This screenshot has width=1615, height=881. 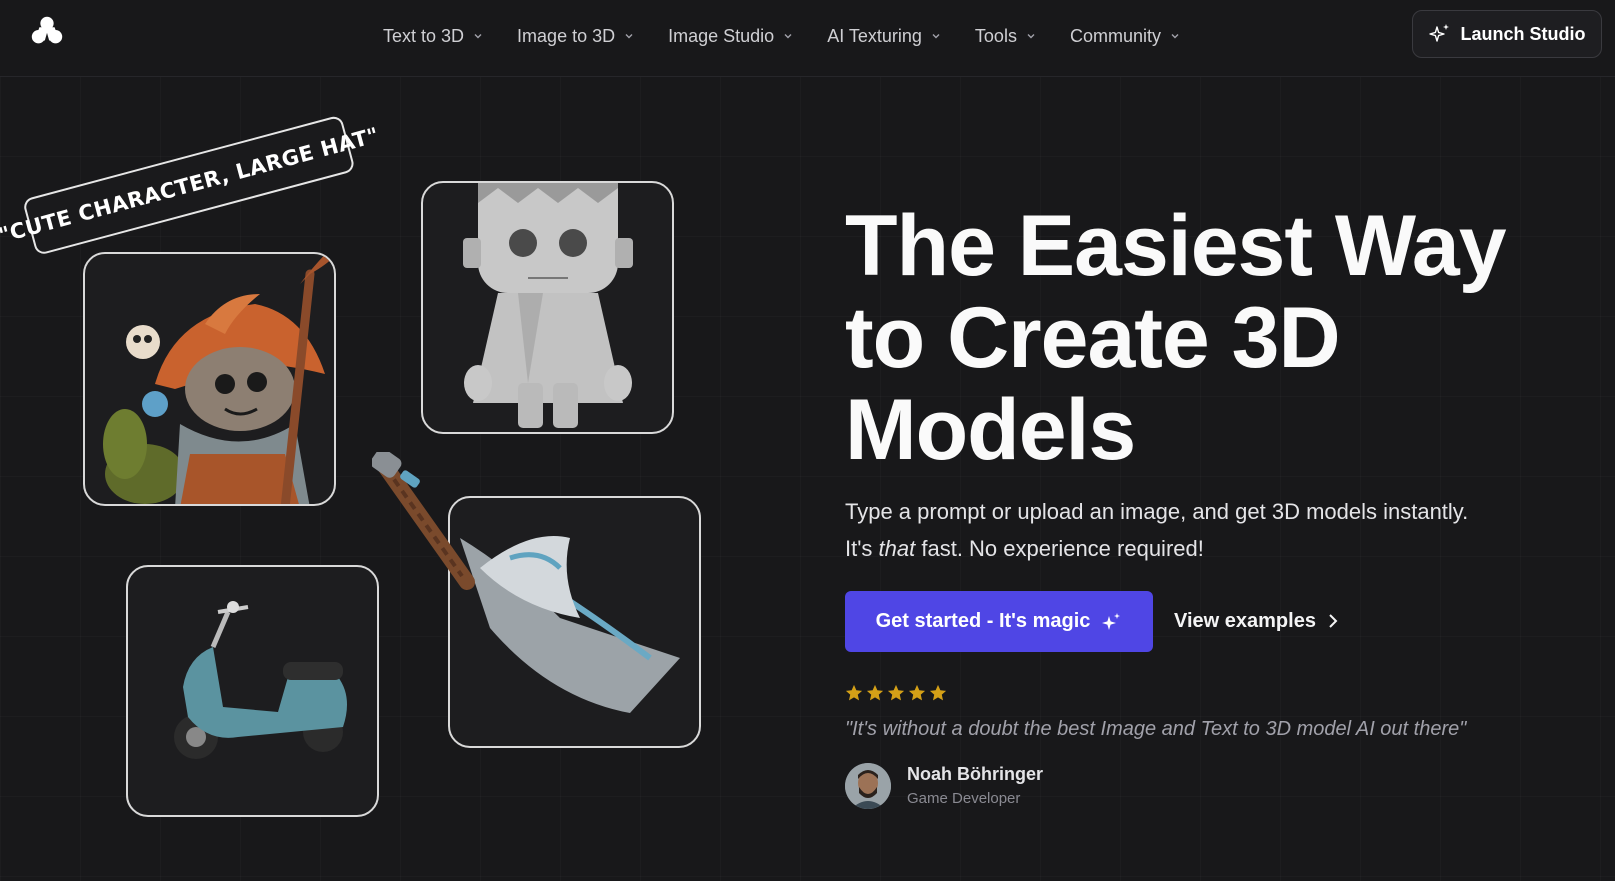 I want to click on subtitle-text: It's, so click(x=862, y=548).